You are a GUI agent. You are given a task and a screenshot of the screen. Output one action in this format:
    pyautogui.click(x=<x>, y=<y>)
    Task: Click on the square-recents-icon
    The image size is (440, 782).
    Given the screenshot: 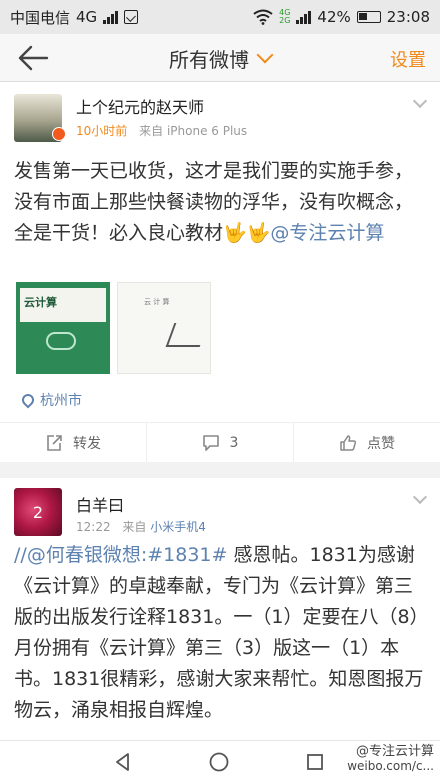 What is the action you would take?
    pyautogui.click(x=315, y=762)
    